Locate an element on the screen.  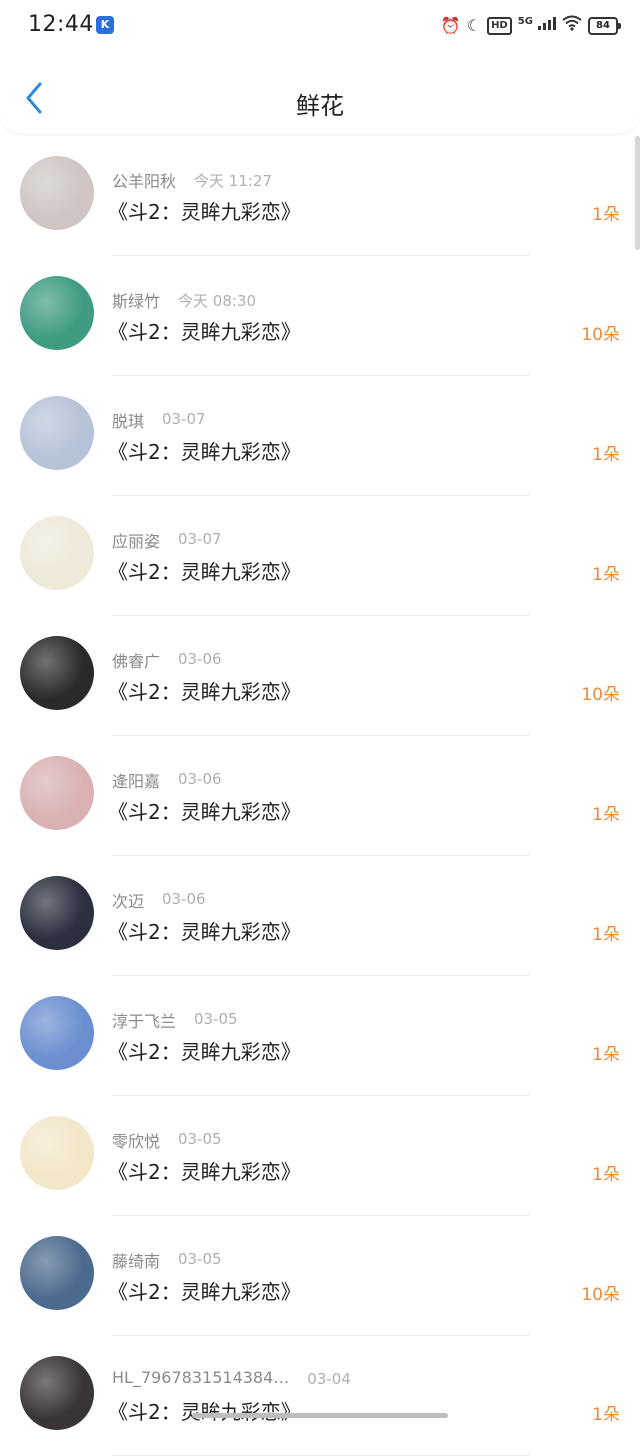
user-name: 公羊阳秋 is located at coordinates (144, 181).